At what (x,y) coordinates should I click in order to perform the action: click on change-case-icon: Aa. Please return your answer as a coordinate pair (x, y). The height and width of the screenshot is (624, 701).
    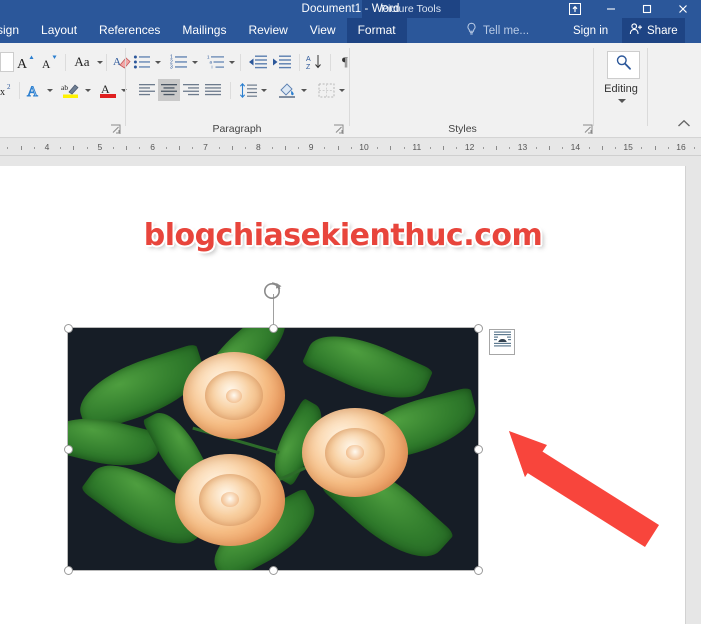
    Looking at the image, I should click on (82, 62).